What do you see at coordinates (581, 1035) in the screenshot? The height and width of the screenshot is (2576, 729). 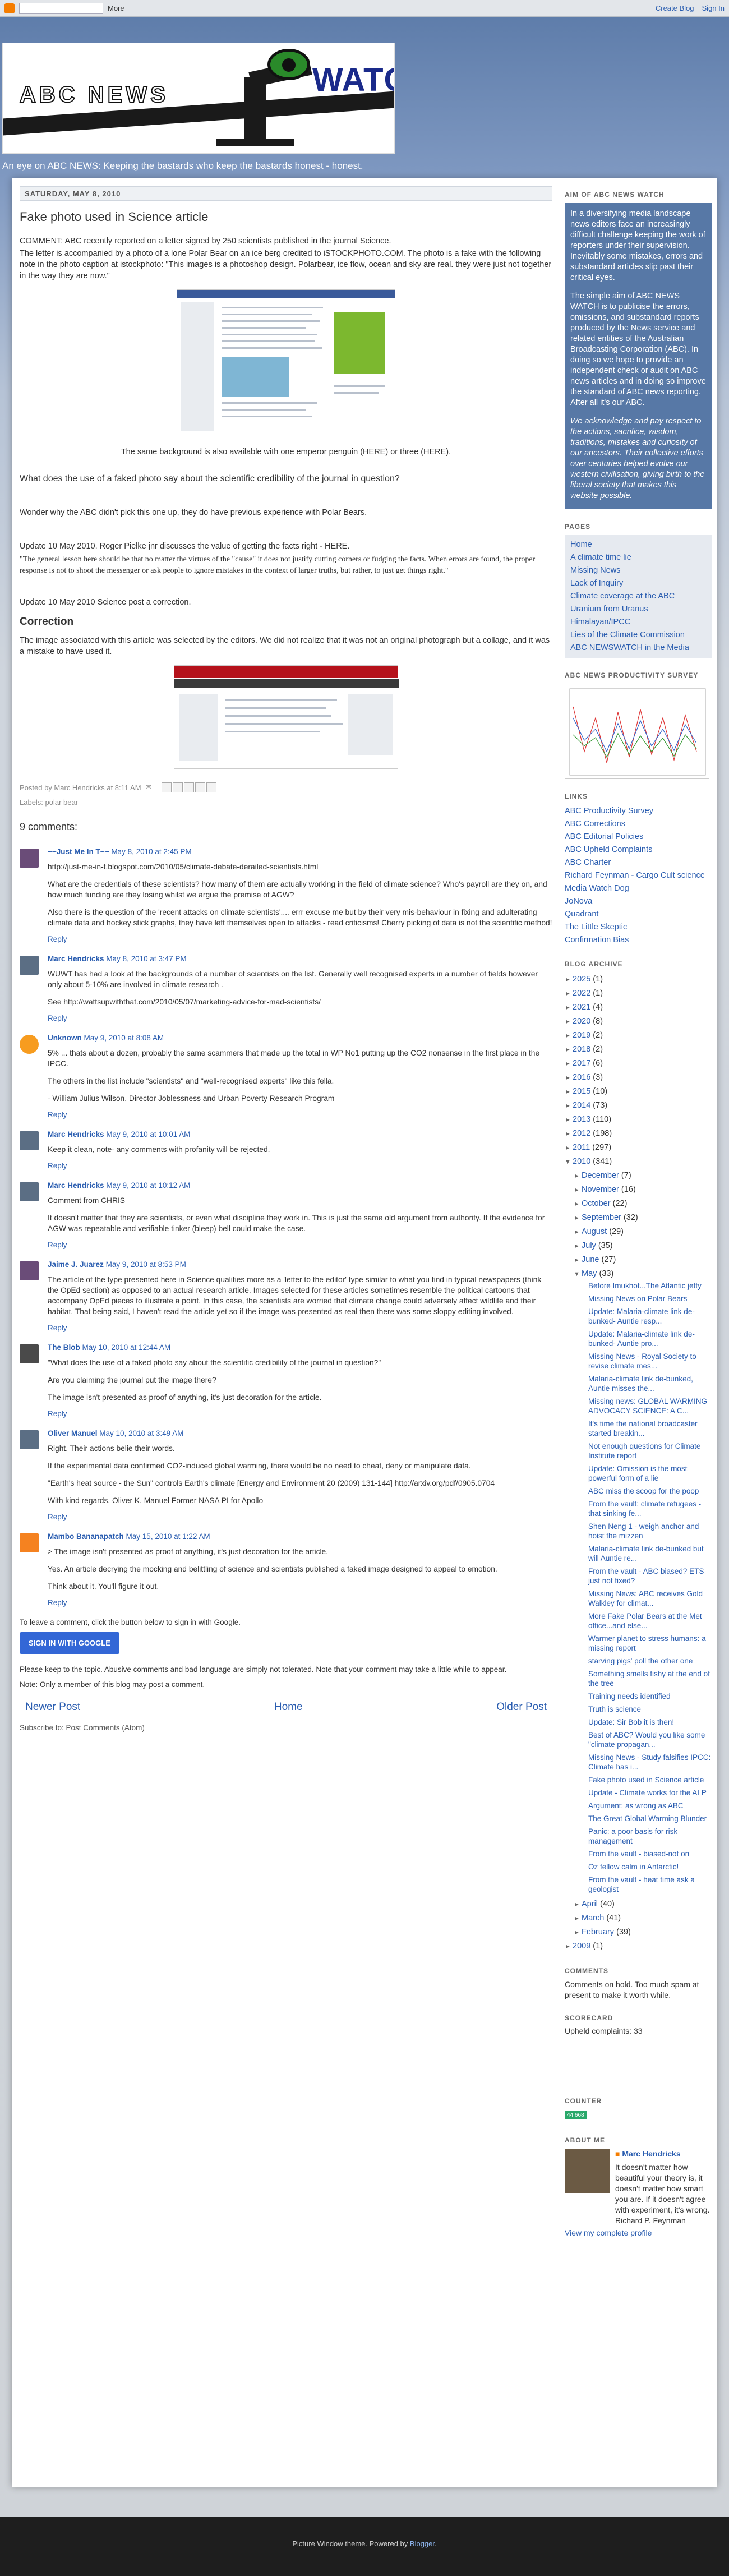 I see `archive-link: 2019` at bounding box center [581, 1035].